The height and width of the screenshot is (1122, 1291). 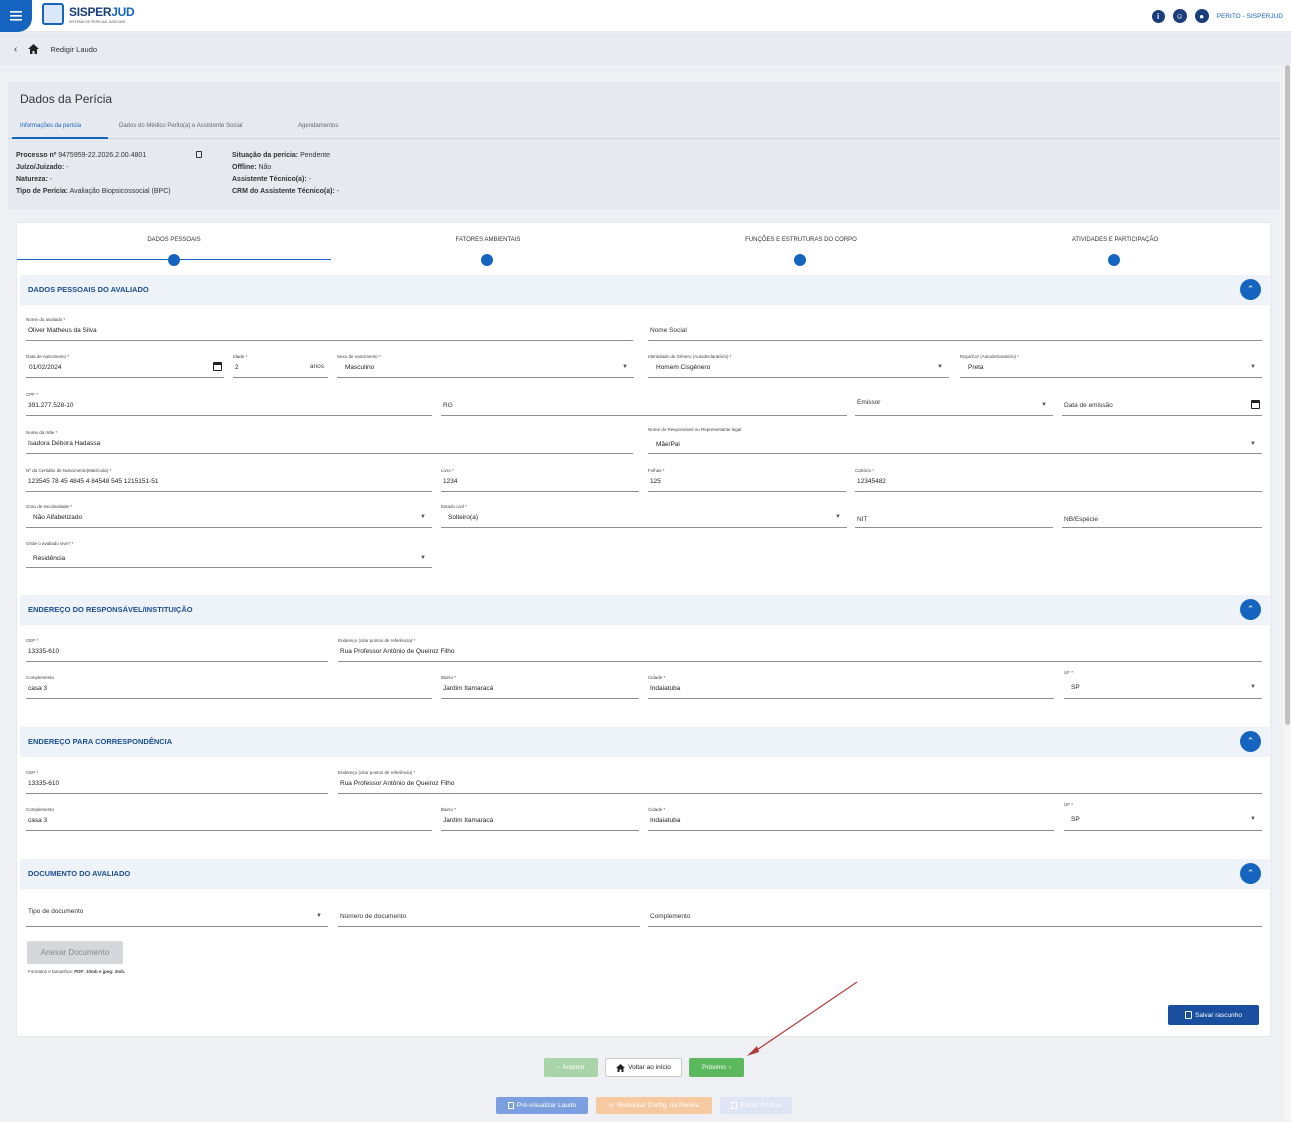 What do you see at coordinates (571, 1067) in the screenshot?
I see `anterior-button: ‹ Anterior` at bounding box center [571, 1067].